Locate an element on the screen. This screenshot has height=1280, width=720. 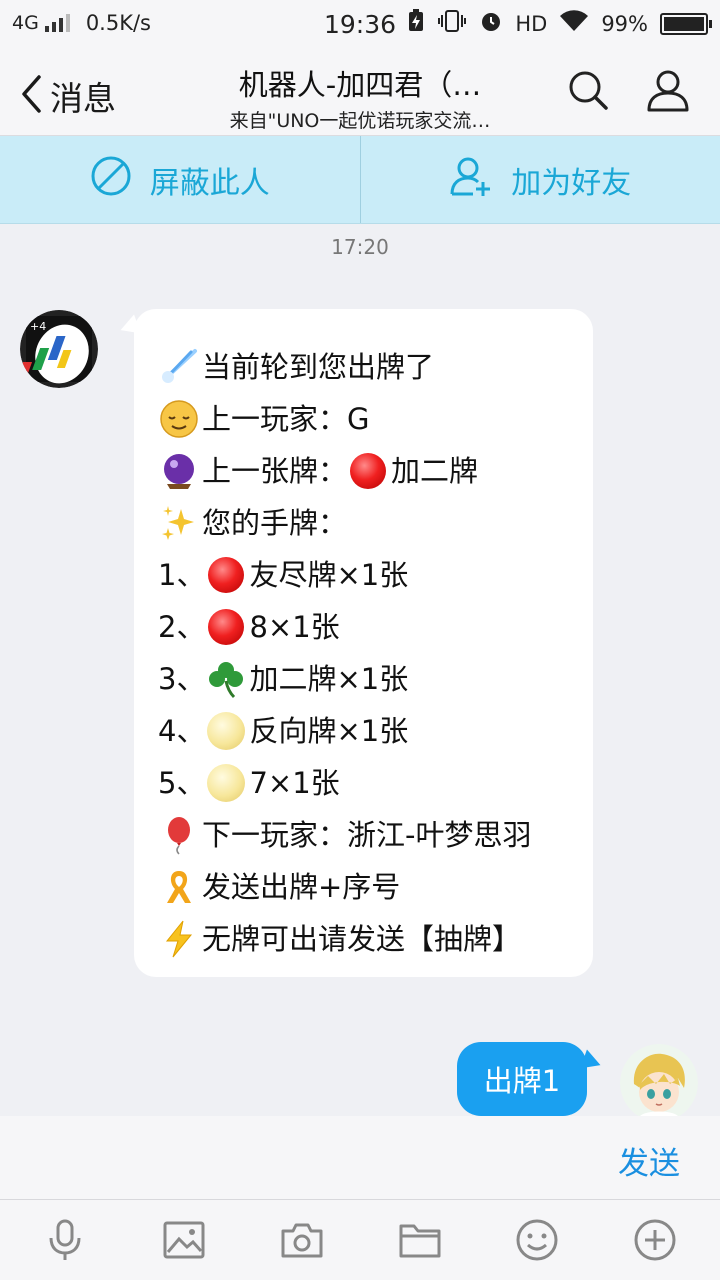
message-line: 您的手牌： is located at coordinates (370, 523).